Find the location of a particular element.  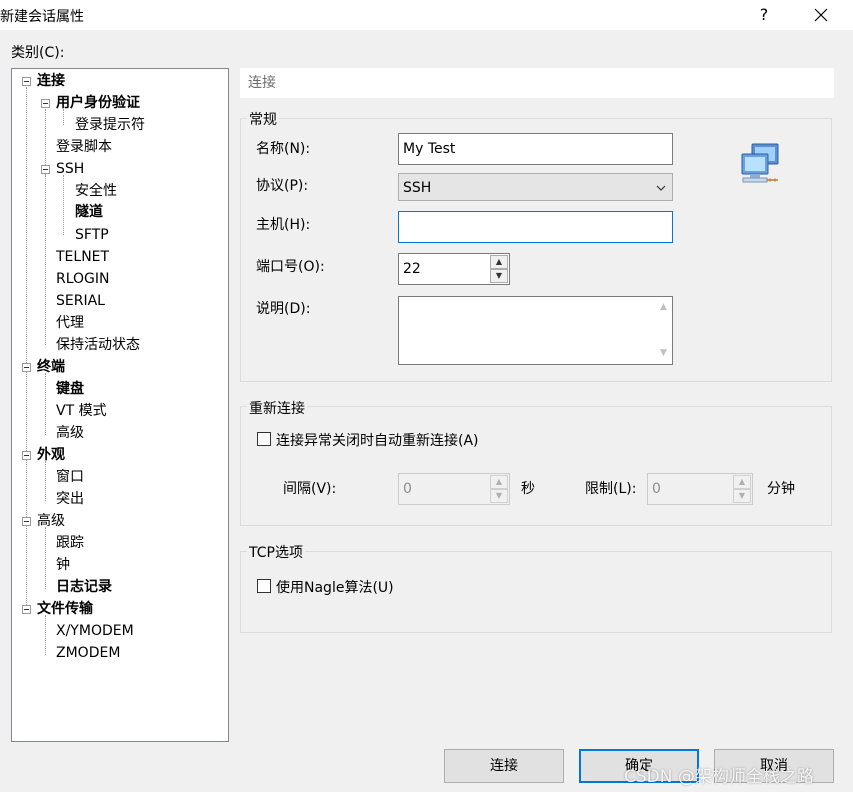

watermark: CSDN @架构师全栈之路 is located at coordinates (719, 777).